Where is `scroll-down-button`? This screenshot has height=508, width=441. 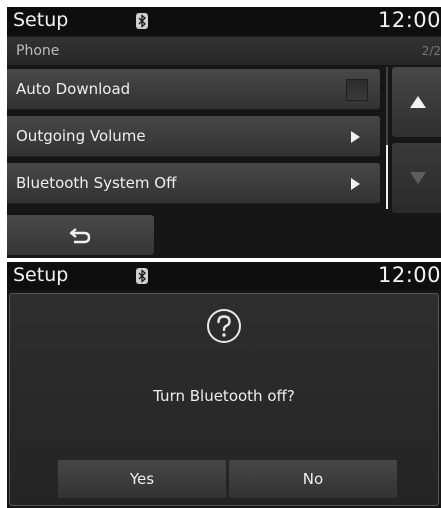 scroll-down-button is located at coordinates (416, 178).